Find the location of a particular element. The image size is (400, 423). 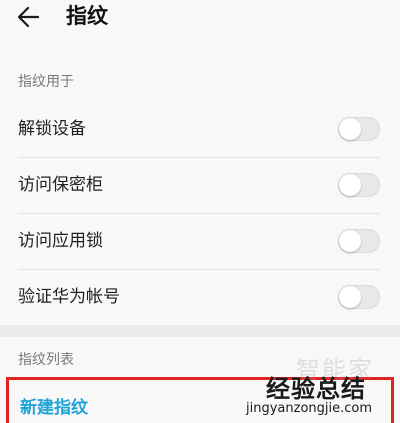

section-label-usage: 指纹用于 is located at coordinates (46, 82).